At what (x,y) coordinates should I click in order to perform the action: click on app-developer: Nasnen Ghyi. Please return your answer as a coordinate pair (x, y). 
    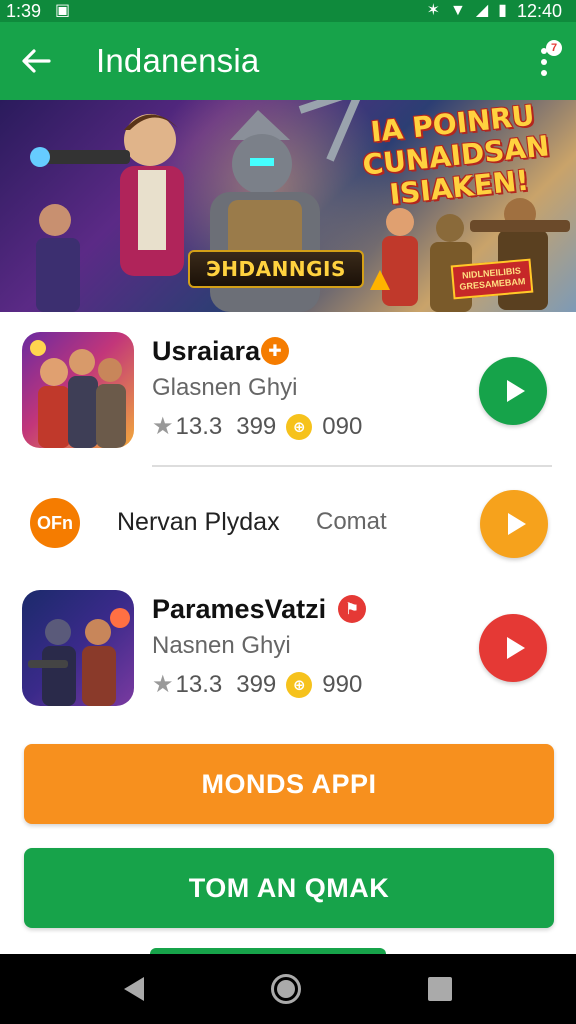
    Looking at the image, I should click on (221, 645).